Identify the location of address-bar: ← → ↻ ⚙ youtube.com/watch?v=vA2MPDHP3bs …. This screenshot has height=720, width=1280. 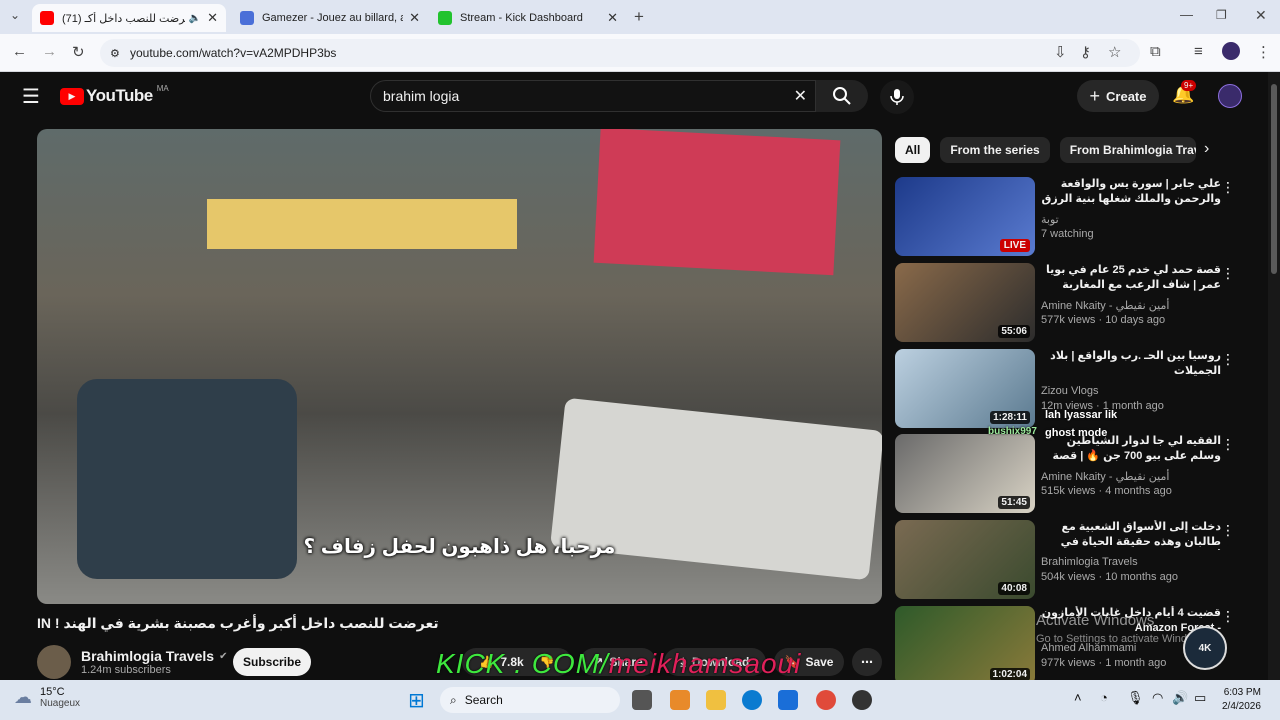
(640, 53).